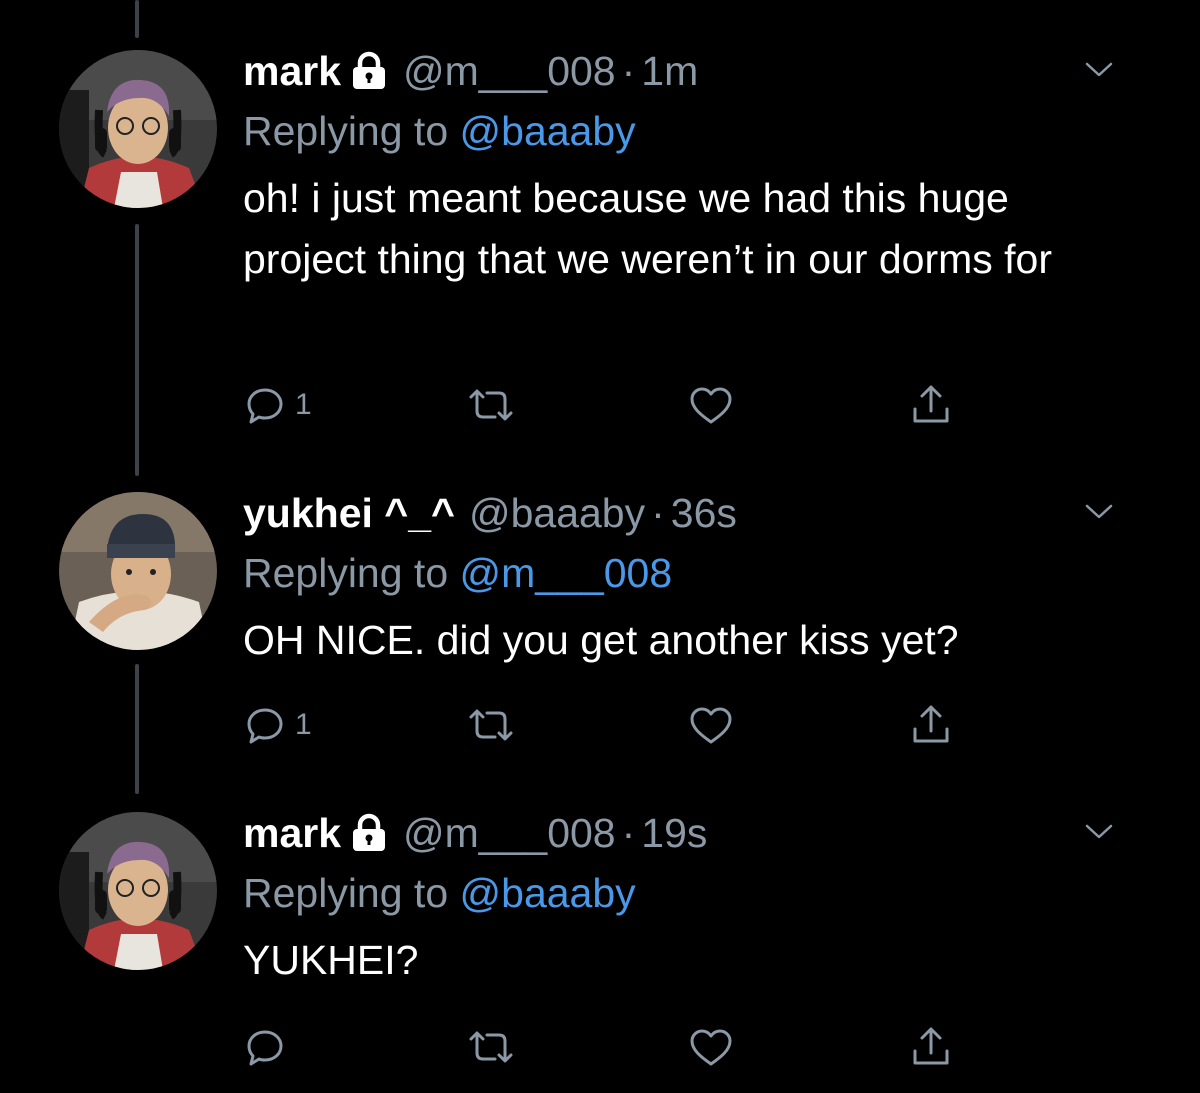  I want to click on chevron-down-icon, so click(1099, 832).